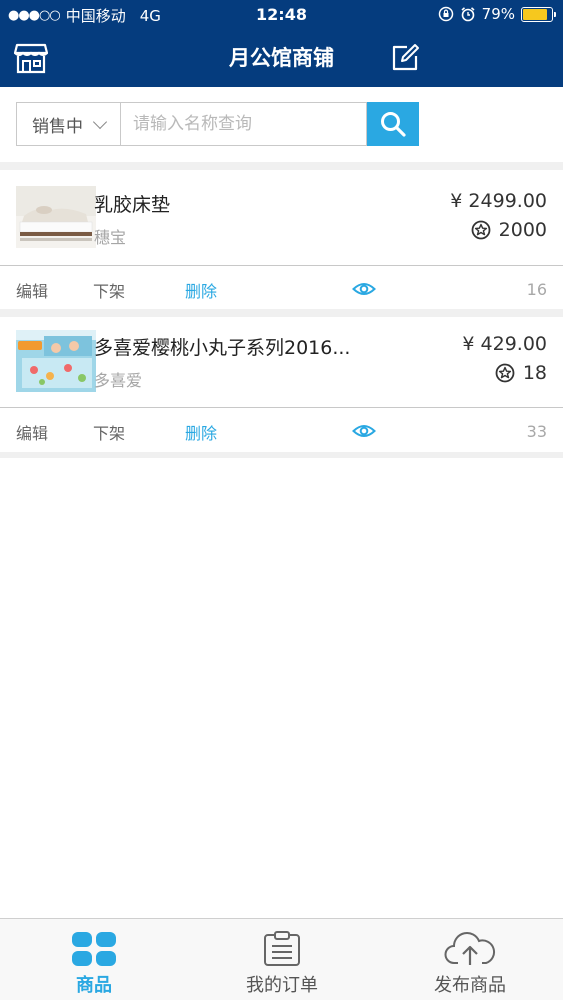 This screenshot has width=563, height=1000. Describe the element at coordinates (534, 373) in the screenshot. I see `points-value: 18` at that location.